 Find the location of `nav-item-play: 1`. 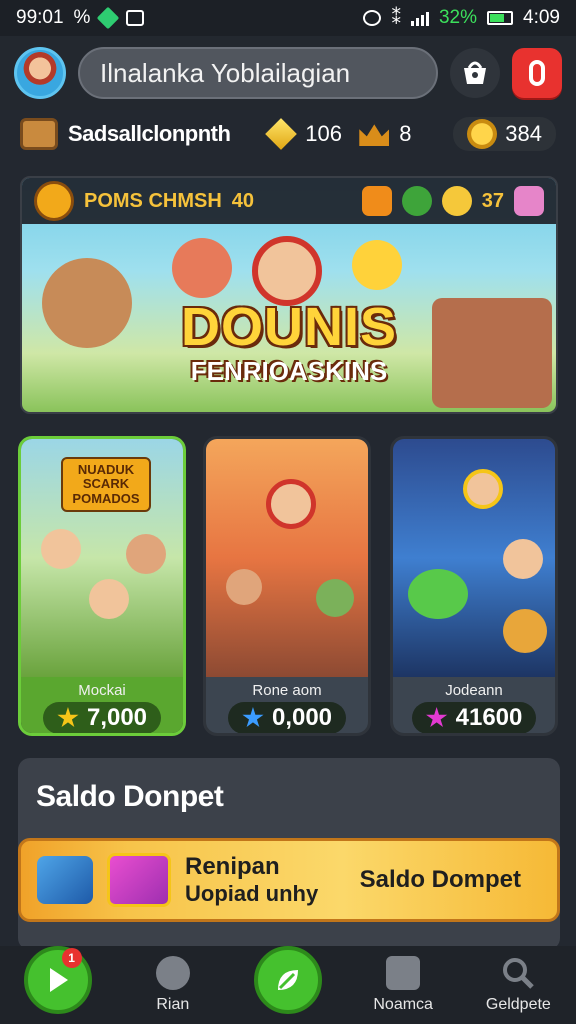

nav-item-play: 1 is located at coordinates (58, 980).